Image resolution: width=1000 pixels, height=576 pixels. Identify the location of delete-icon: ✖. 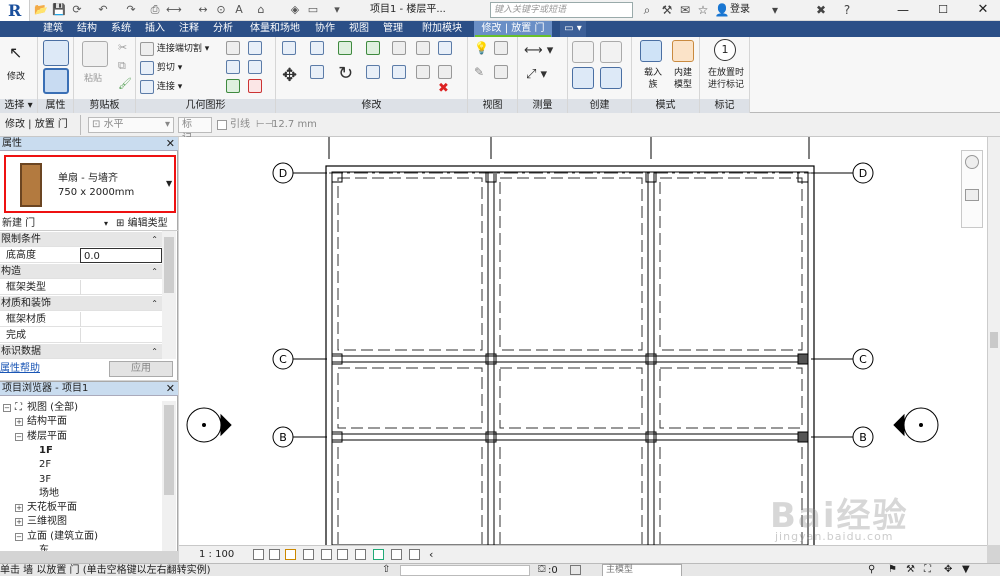
(443, 88).